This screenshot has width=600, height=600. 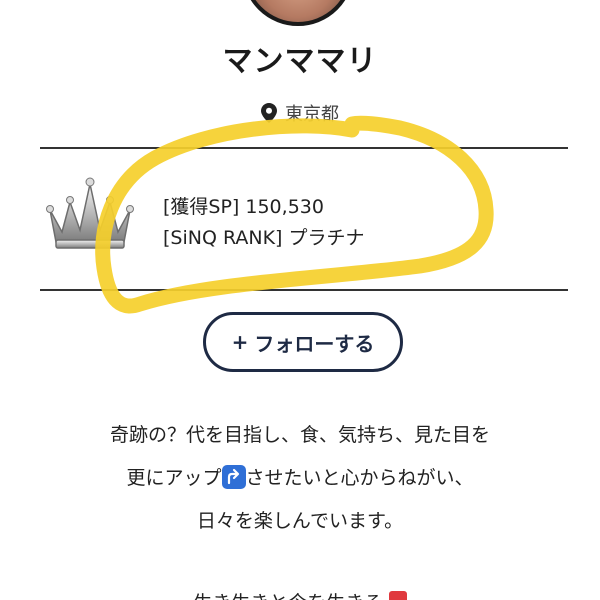 I want to click on map-pin-icon, so click(x=269, y=113).